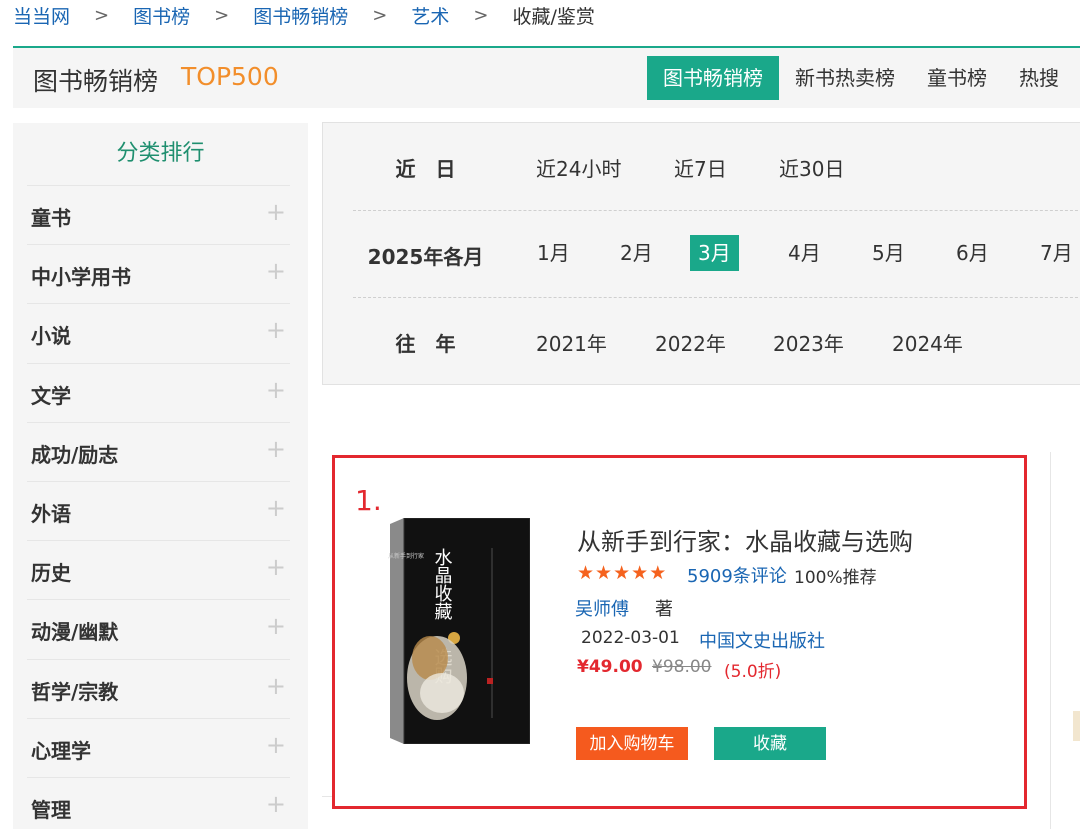 The image size is (1080, 829). What do you see at coordinates (161, 15) in the screenshot?
I see `breadcrumb-book-rank: 图书榜` at bounding box center [161, 15].